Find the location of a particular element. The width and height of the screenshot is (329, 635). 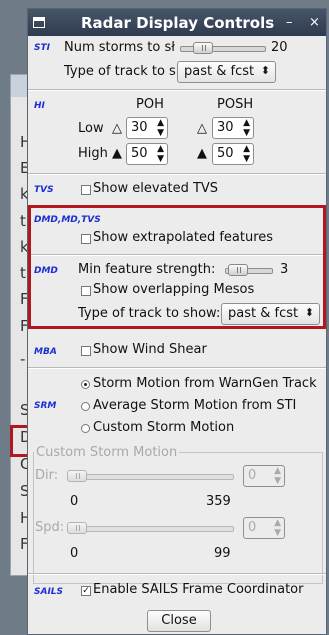

title-bar: Radar Display Controls – × is located at coordinates (177, 22).